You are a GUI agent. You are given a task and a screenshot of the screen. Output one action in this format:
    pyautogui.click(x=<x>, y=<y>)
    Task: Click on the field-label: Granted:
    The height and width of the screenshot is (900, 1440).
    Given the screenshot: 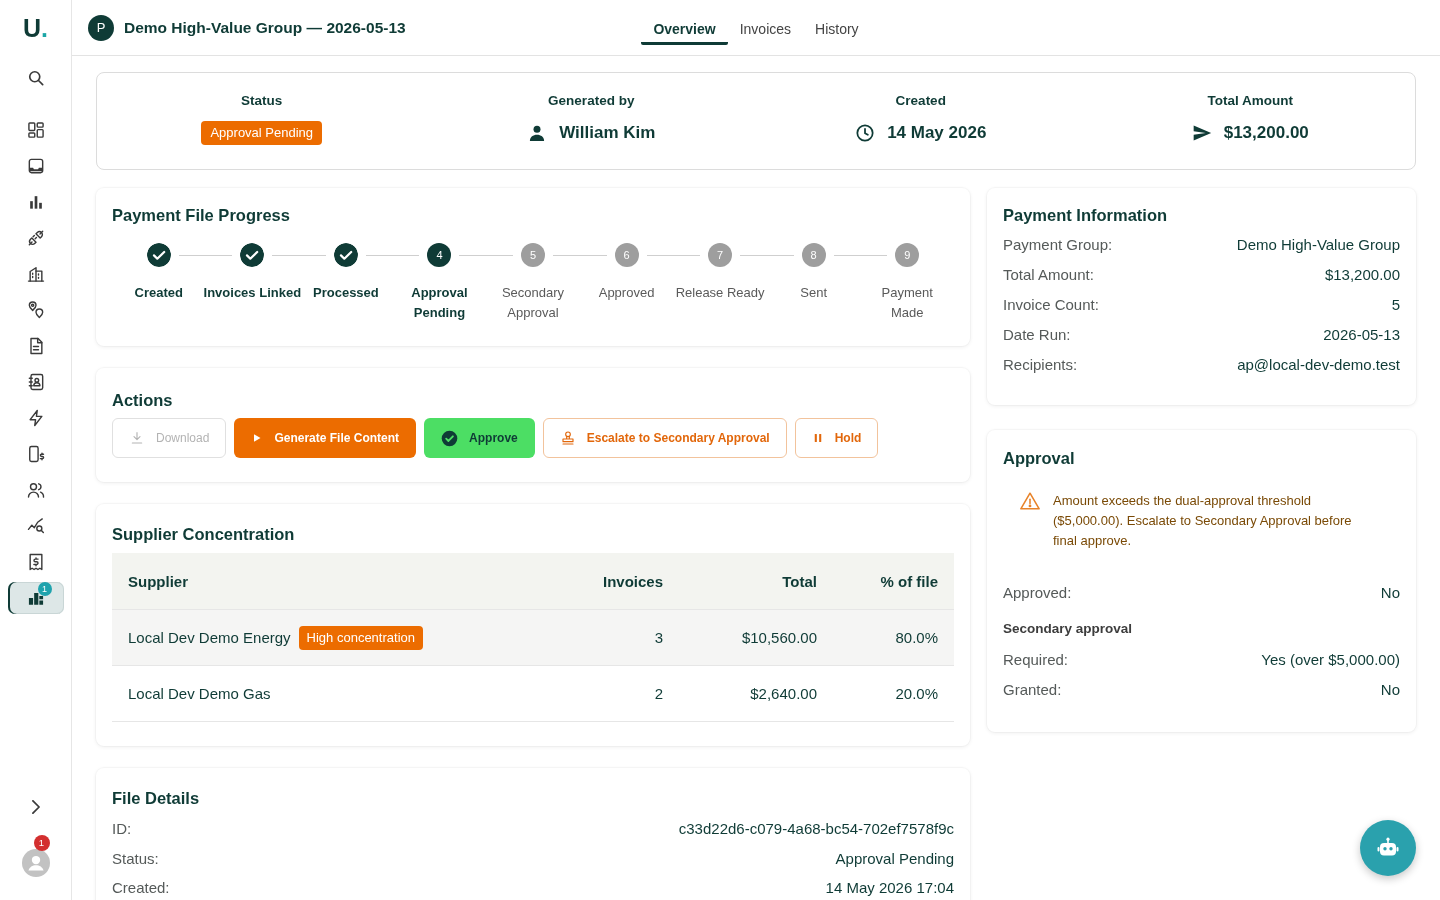 What is the action you would take?
    pyautogui.click(x=1032, y=689)
    